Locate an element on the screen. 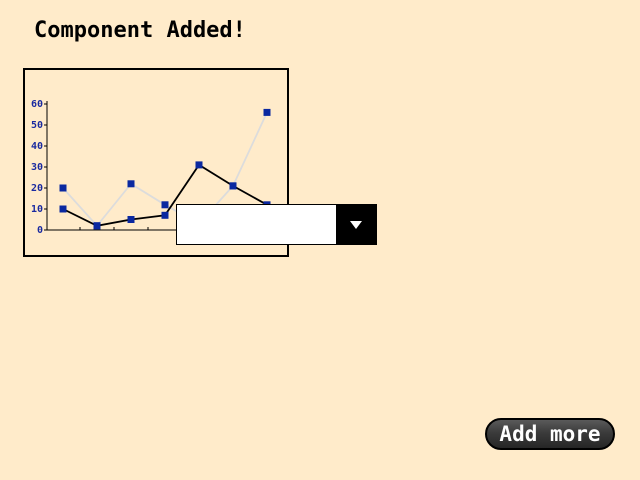  add-more-button: Add more is located at coordinates (550, 434).